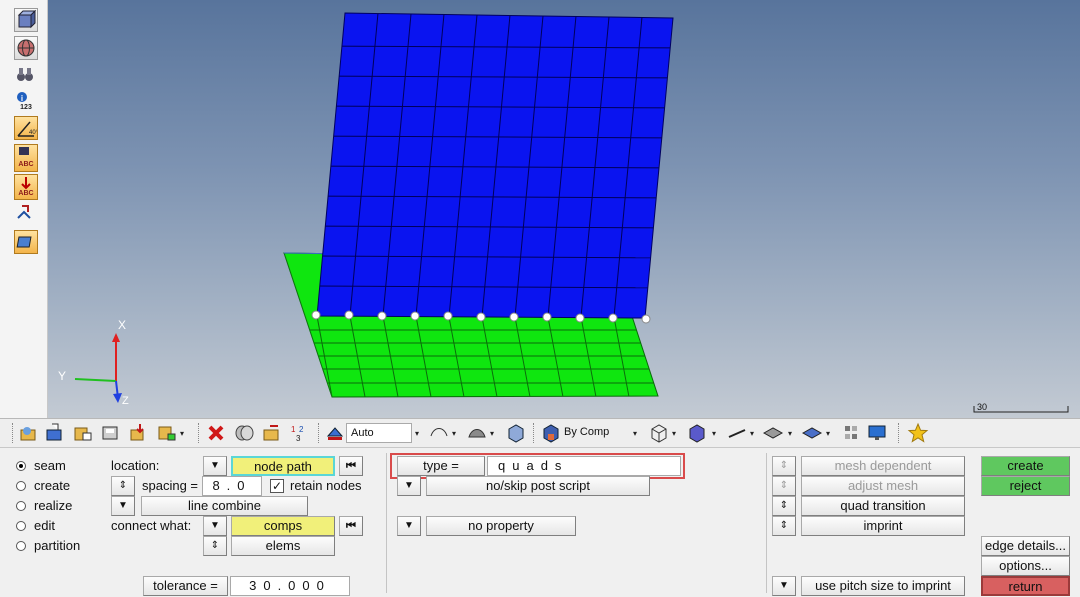  What do you see at coordinates (516, 433) in the screenshot?
I see `solid-style-icon` at bounding box center [516, 433].